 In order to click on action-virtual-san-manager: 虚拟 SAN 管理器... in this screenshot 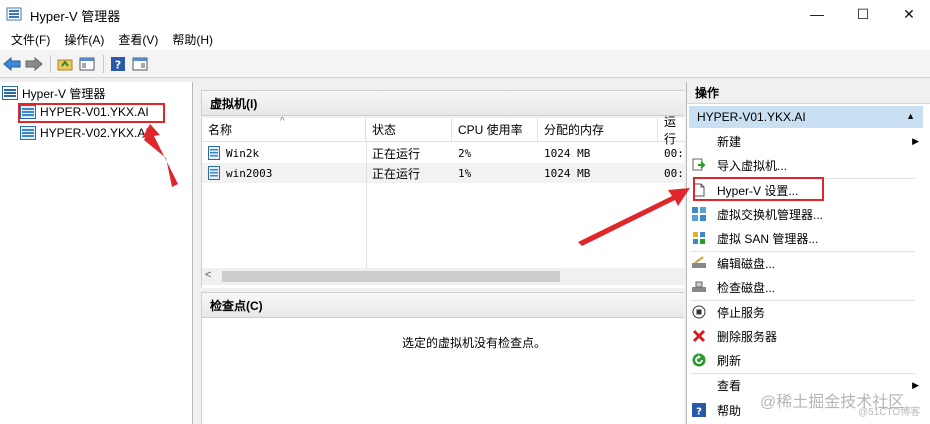, I will do `click(805, 238)`.